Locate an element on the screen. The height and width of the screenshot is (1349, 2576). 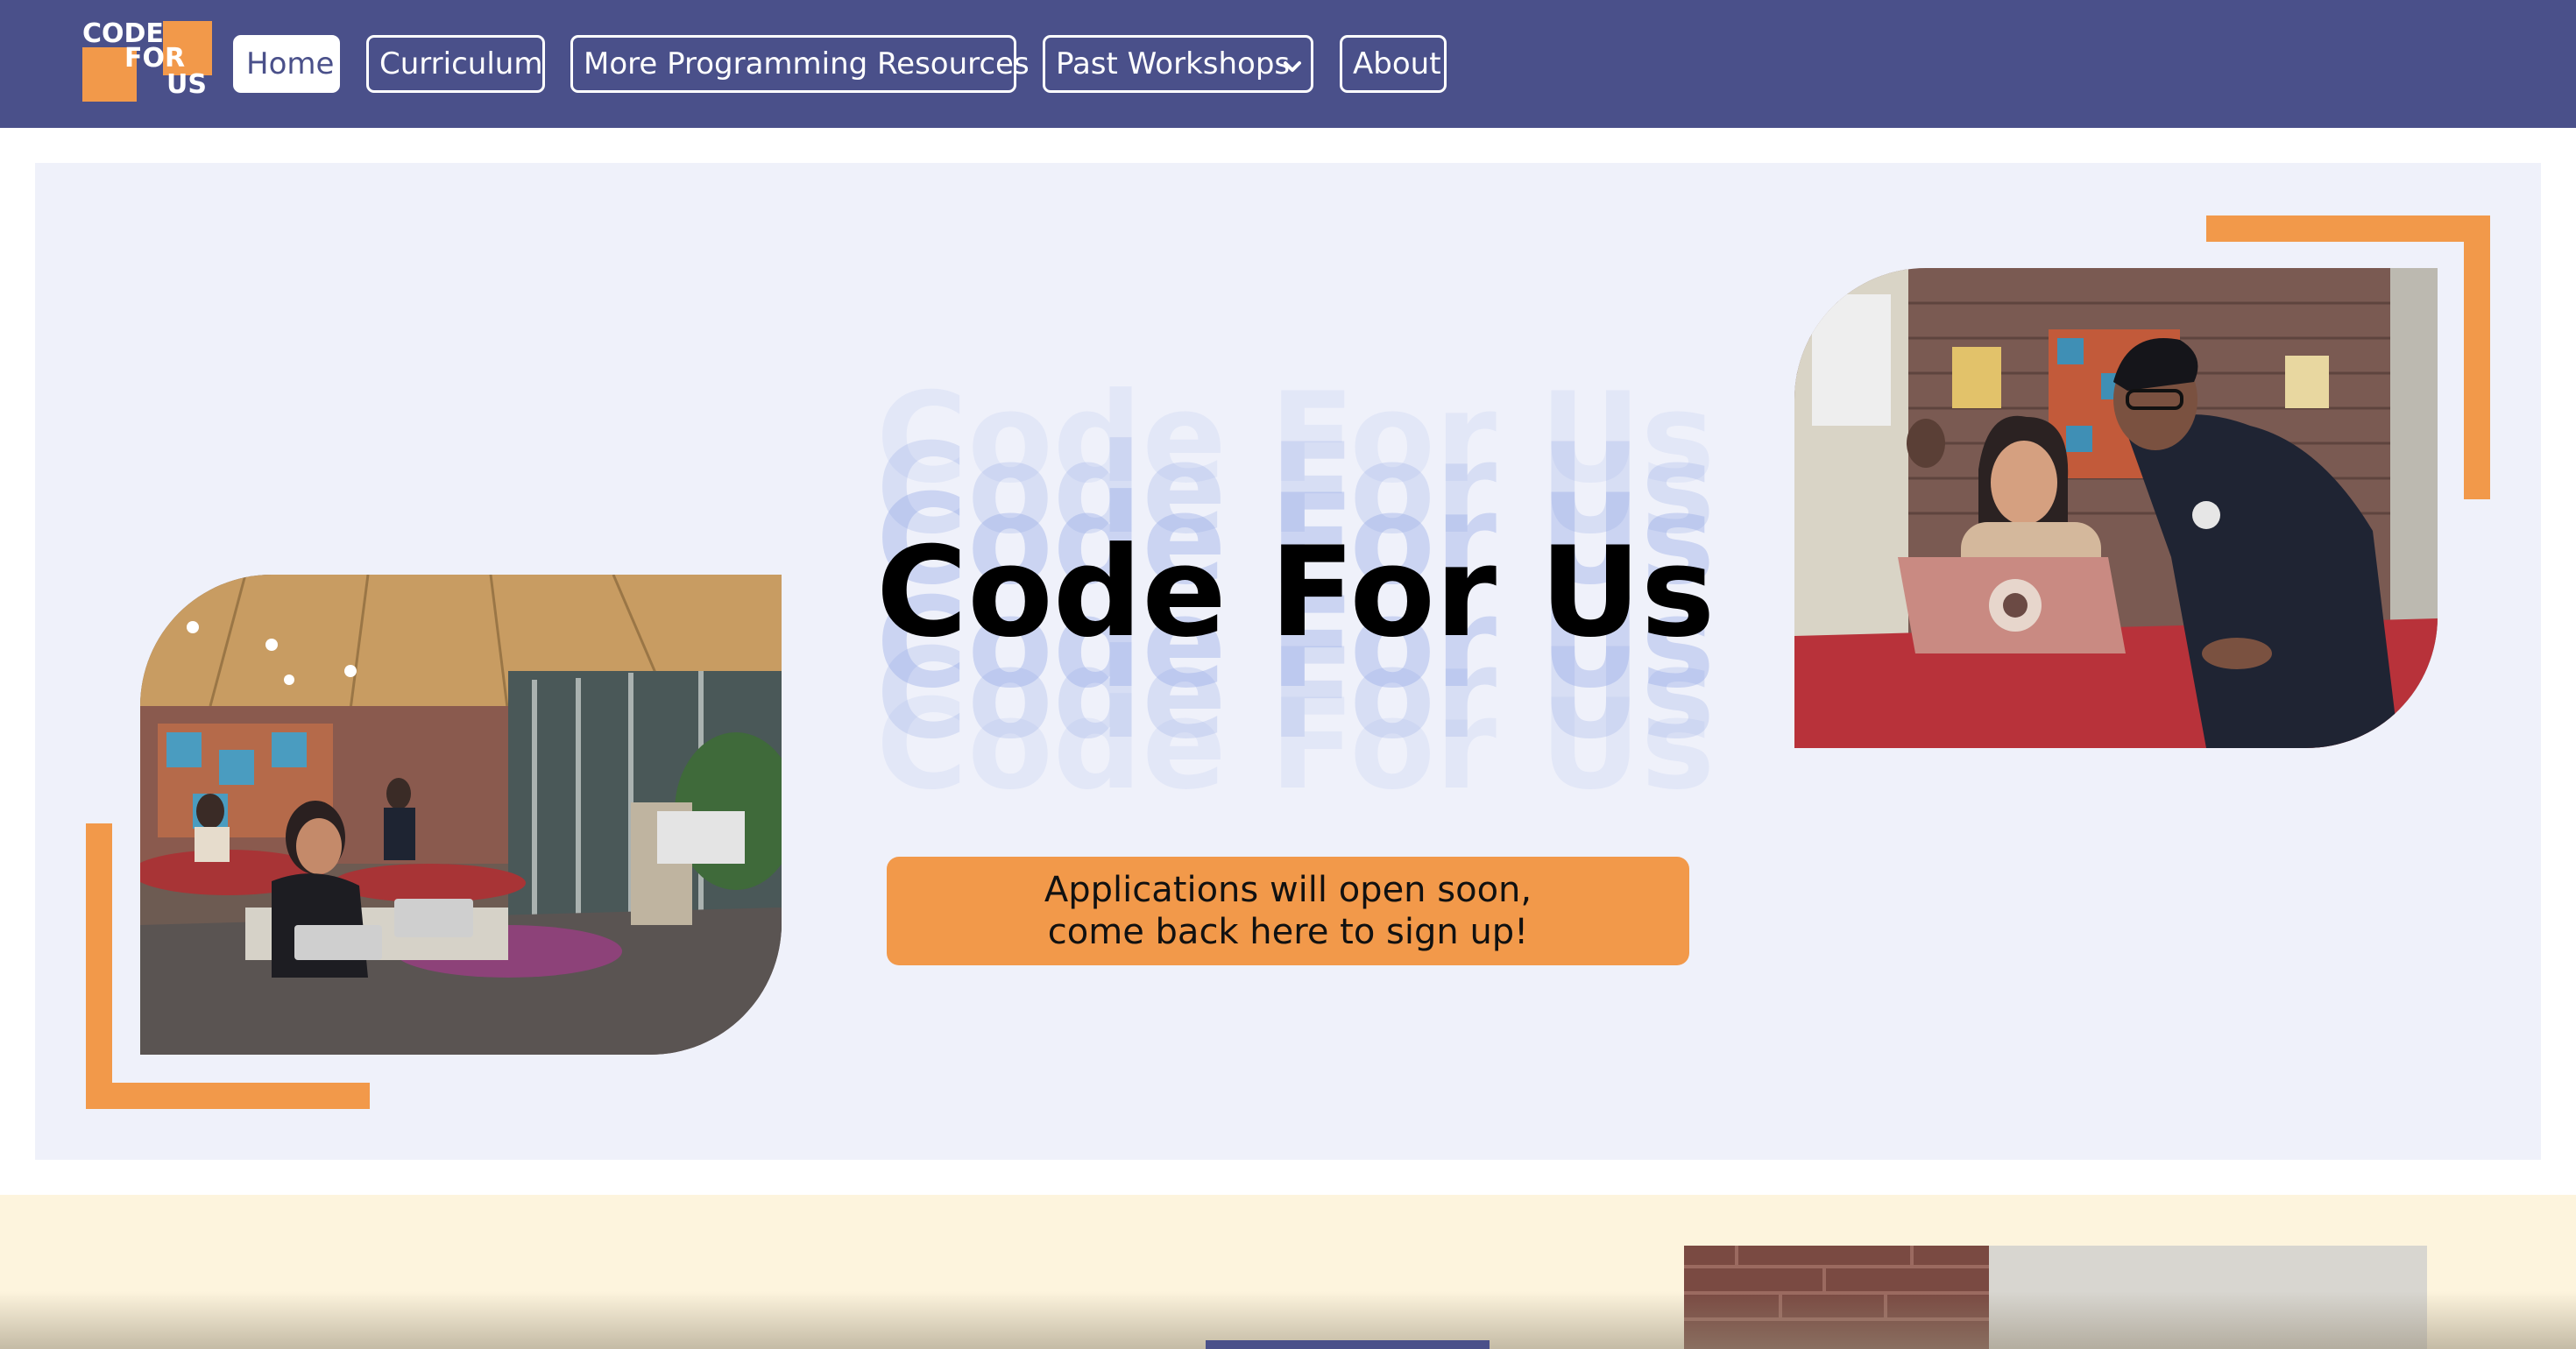
hero-photo-mentoring is located at coordinates (2116, 508).